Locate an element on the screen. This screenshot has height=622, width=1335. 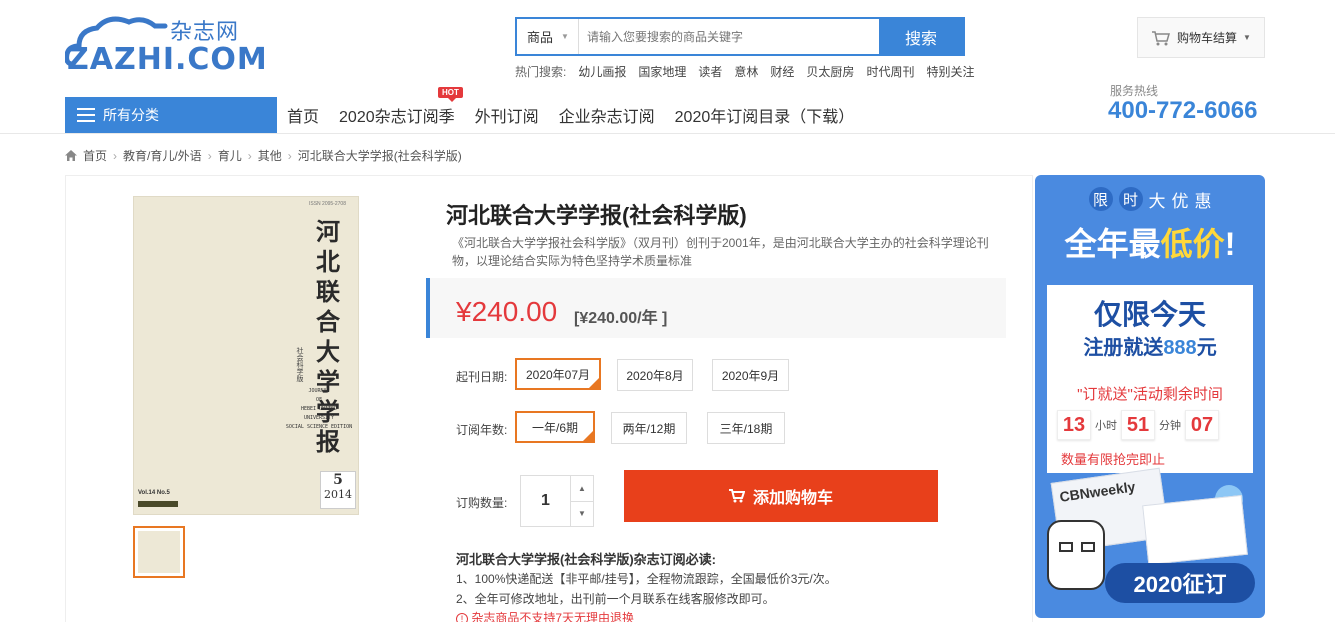
start-date-label: 起刊日期: is located at coordinates (482, 377).